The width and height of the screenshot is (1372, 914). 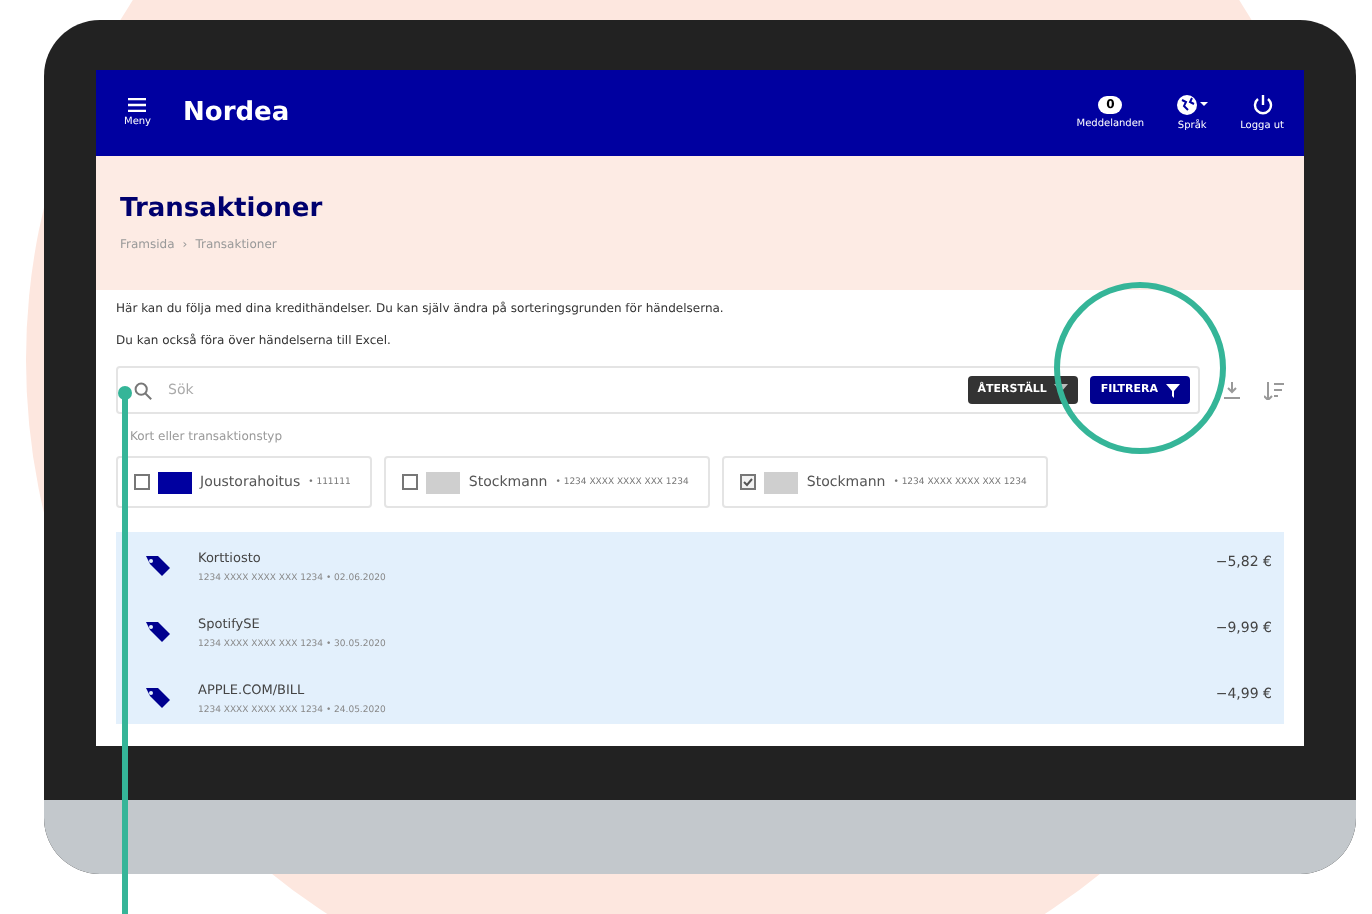 I want to click on download-icon, so click(x=1232, y=390).